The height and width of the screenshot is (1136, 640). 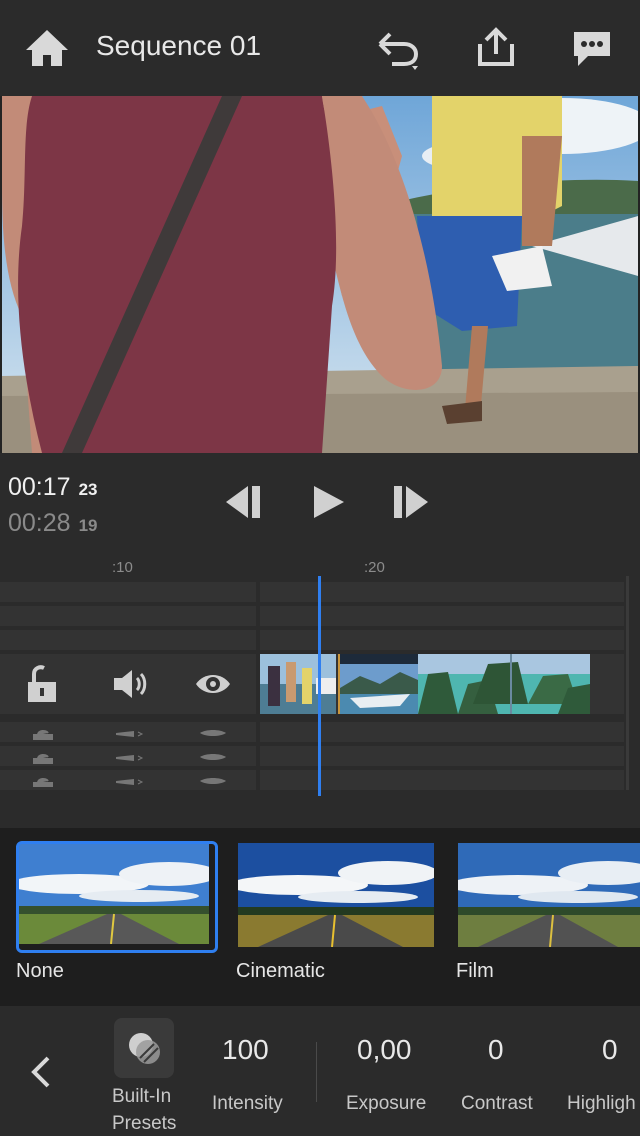 I want to click on builtin-presets-button, so click(x=144, y=1048).